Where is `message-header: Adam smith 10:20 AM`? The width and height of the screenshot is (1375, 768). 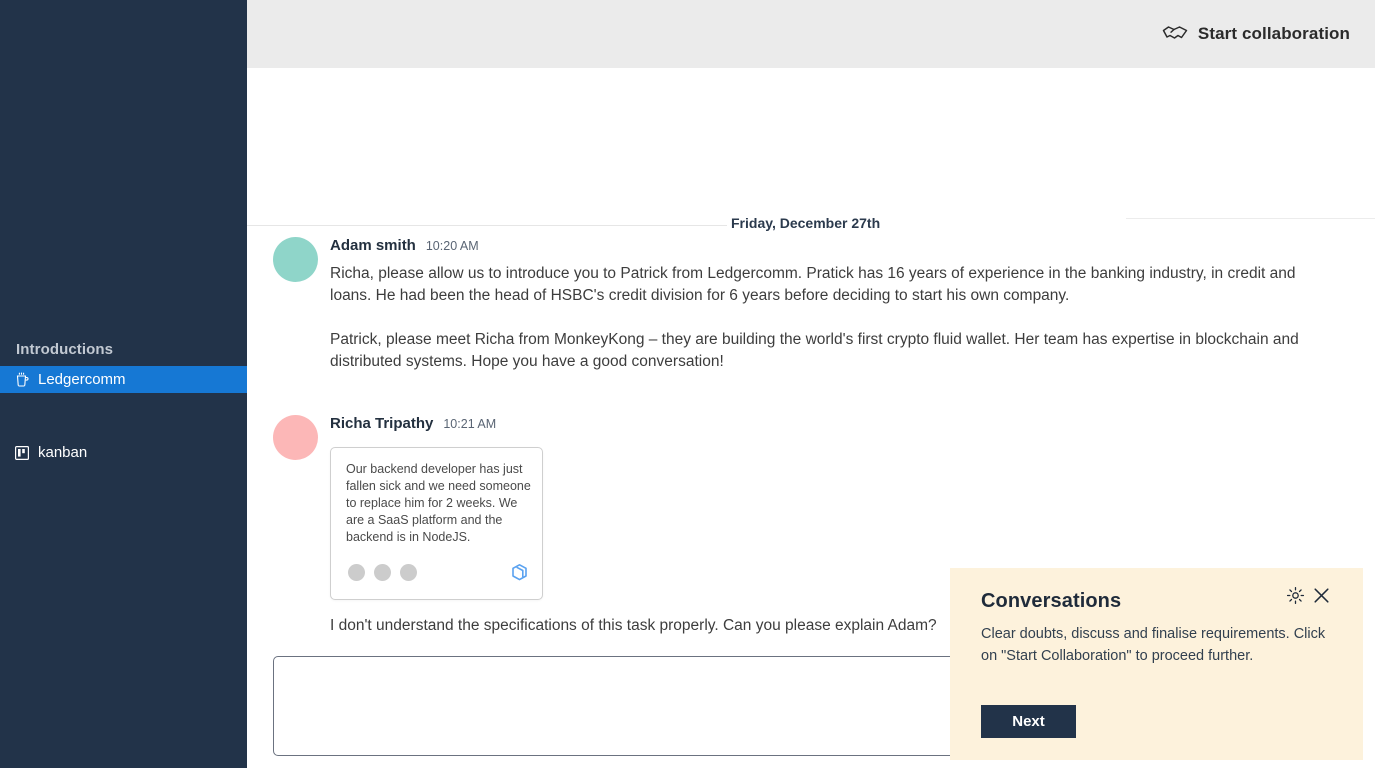
message-header: Adam smith 10:20 AM is located at coordinates (846, 247).